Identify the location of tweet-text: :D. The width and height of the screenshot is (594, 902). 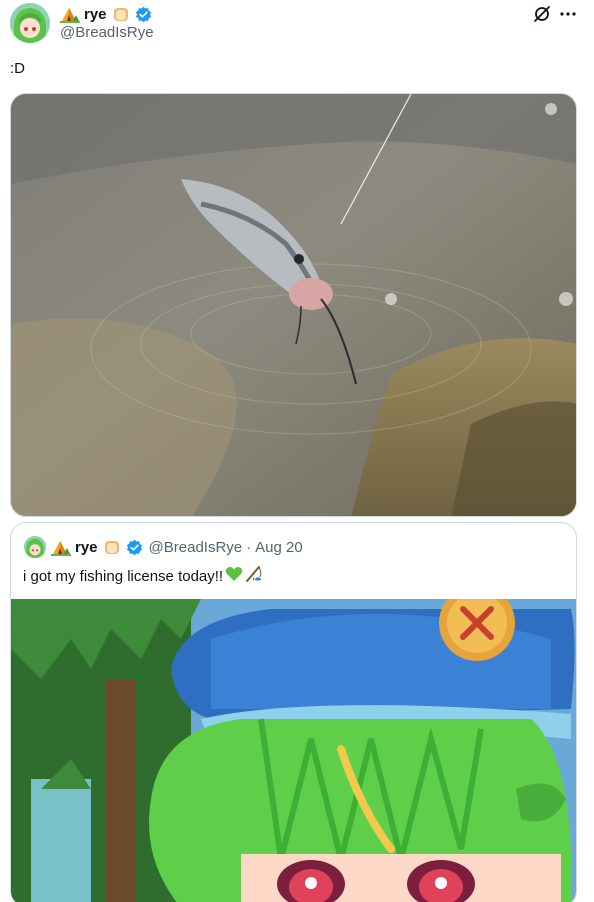
(17, 68).